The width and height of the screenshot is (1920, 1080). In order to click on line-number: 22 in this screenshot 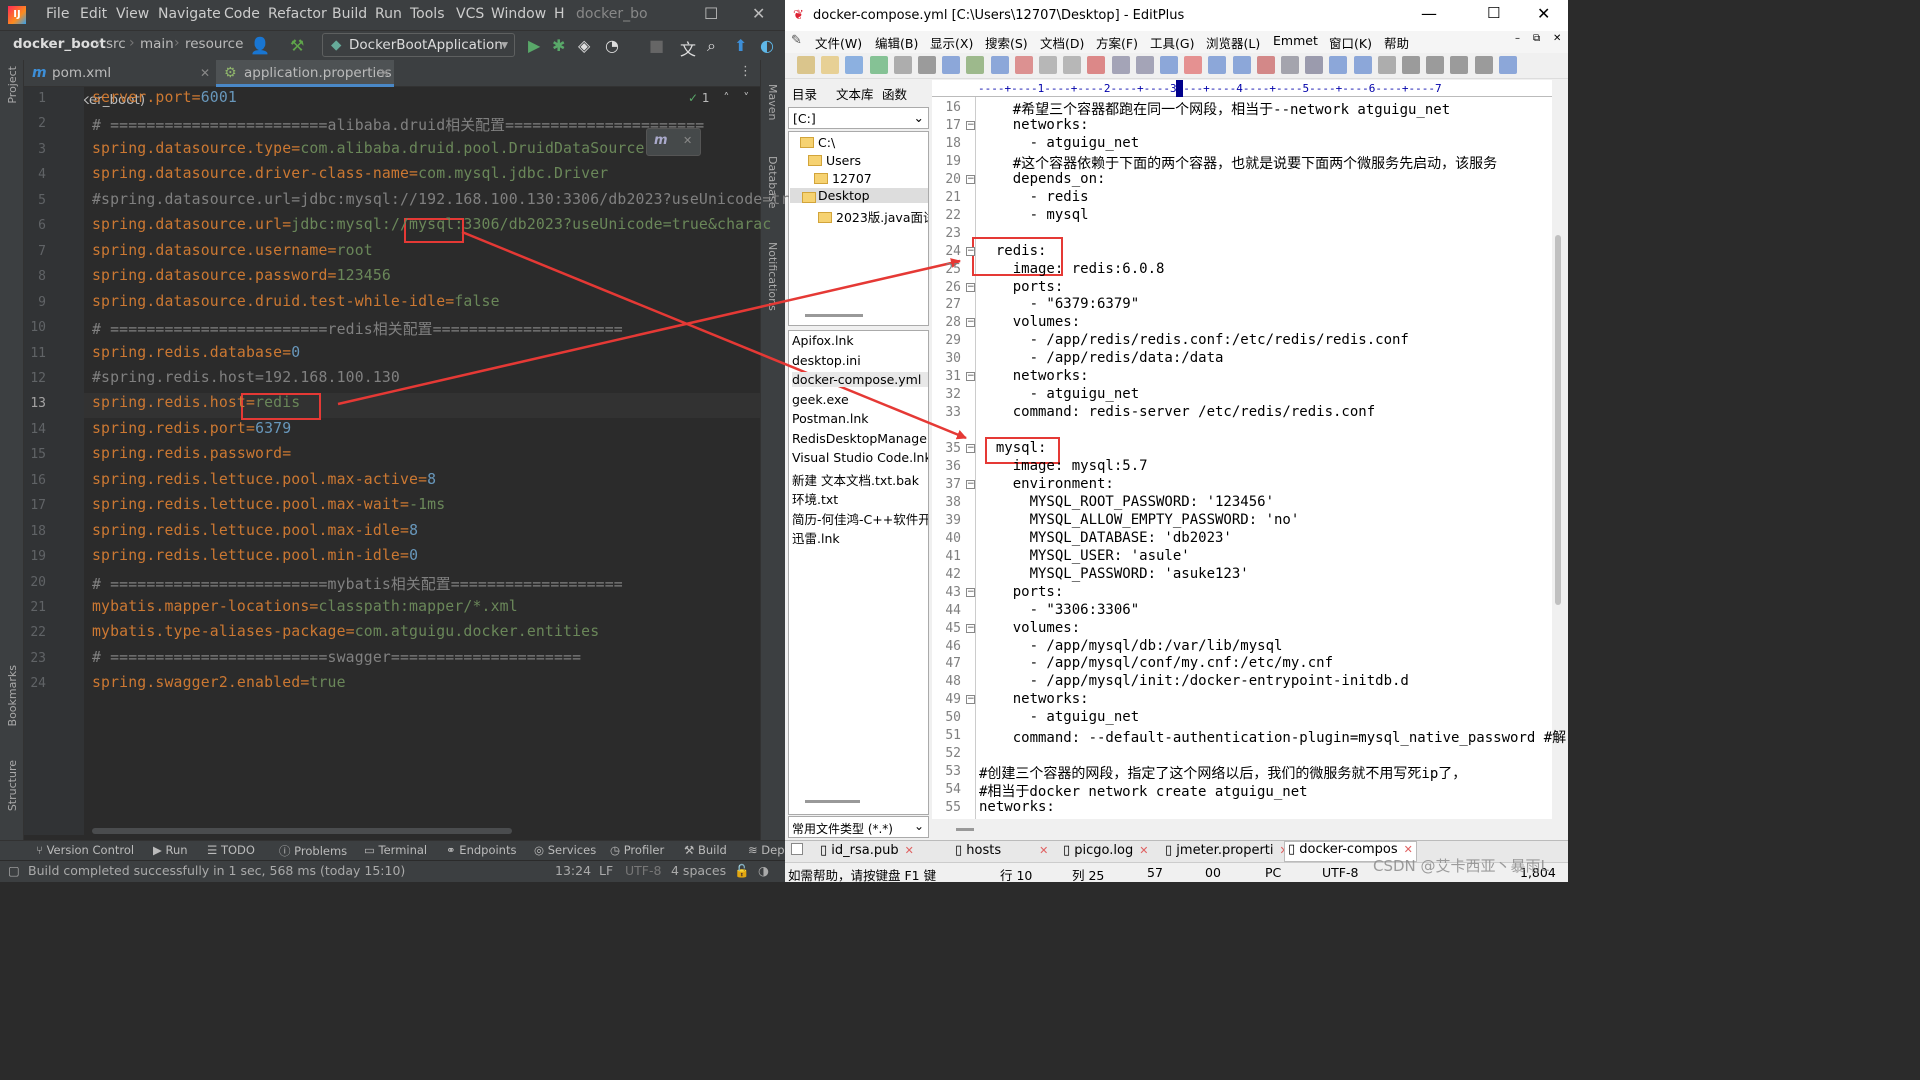, I will do `click(38, 633)`.